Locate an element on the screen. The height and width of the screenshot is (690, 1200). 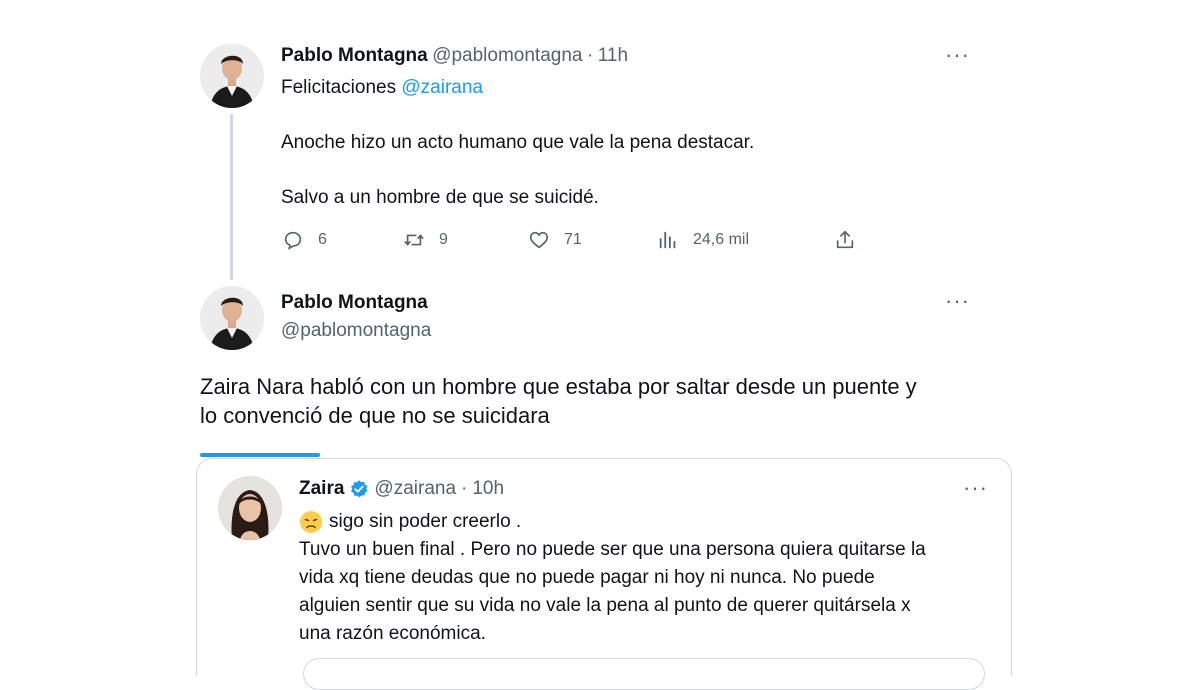
thread-connector-line is located at coordinates (231, 197).